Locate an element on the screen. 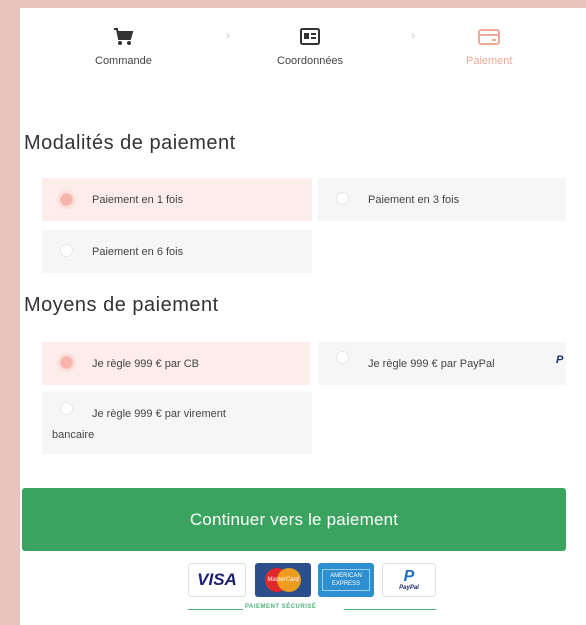 Image resolution: width=586 pixels, height=625 pixels. option-paiement-1-fois: Paiement en 1 fois is located at coordinates (177, 199).